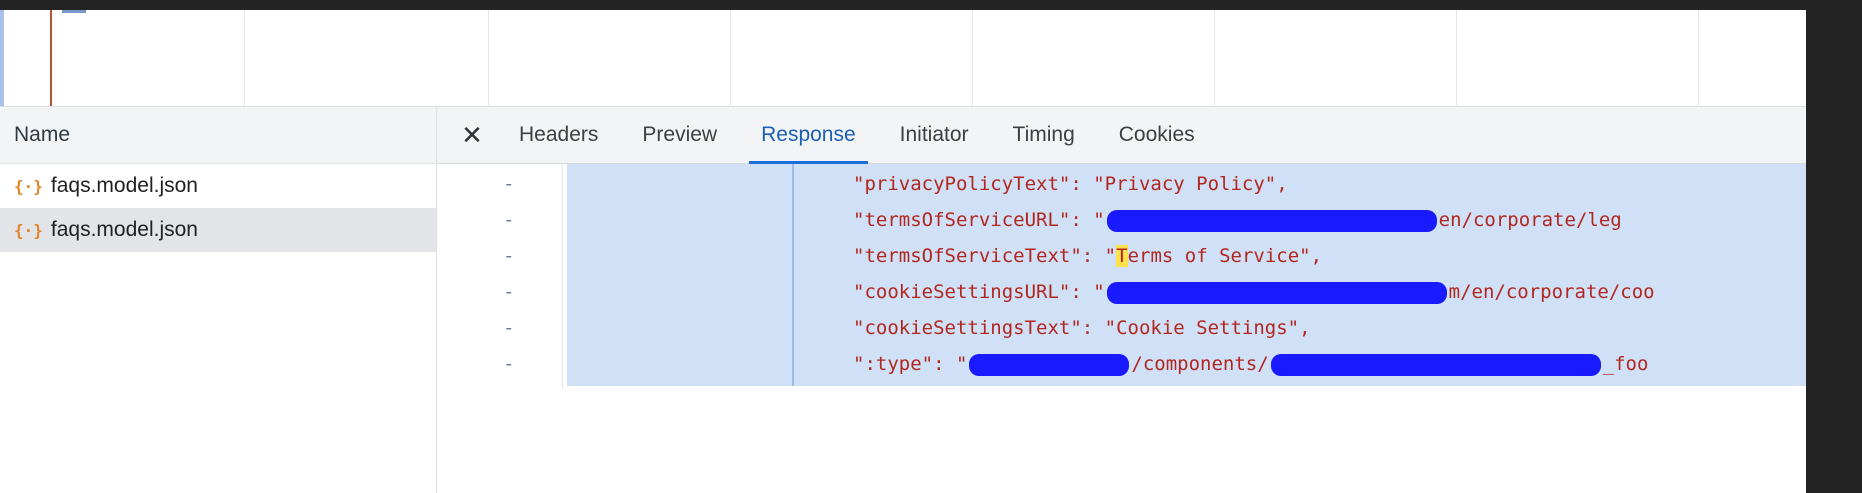 The width and height of the screenshot is (1862, 493). I want to click on close-details-button: ✕, so click(472, 135).